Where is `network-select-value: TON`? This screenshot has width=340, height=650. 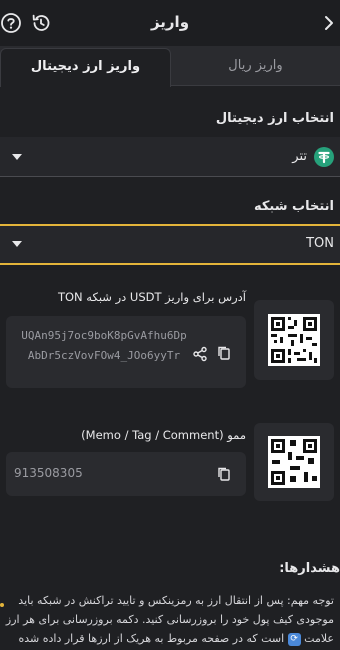
network-select-value: TON is located at coordinates (320, 243).